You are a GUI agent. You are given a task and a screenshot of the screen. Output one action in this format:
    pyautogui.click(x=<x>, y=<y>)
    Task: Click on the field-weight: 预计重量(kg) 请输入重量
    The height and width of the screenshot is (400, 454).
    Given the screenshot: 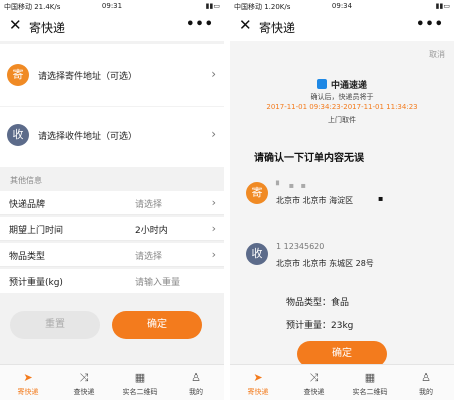 What is the action you would take?
    pyautogui.click(x=112, y=281)
    